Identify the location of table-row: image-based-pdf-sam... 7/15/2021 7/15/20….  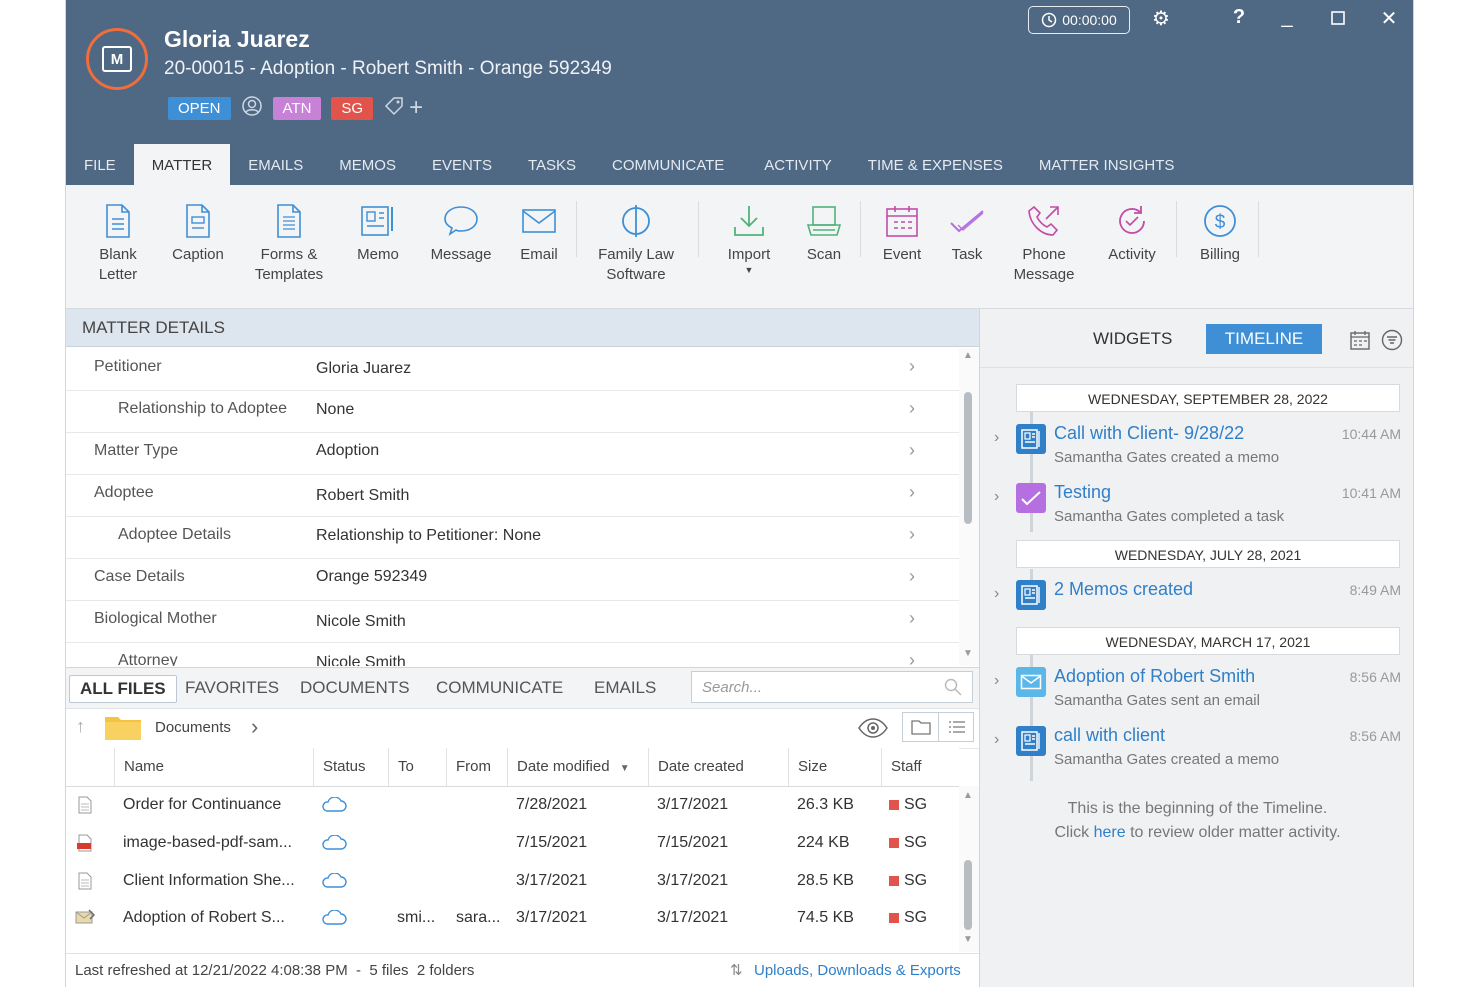
(512, 842).